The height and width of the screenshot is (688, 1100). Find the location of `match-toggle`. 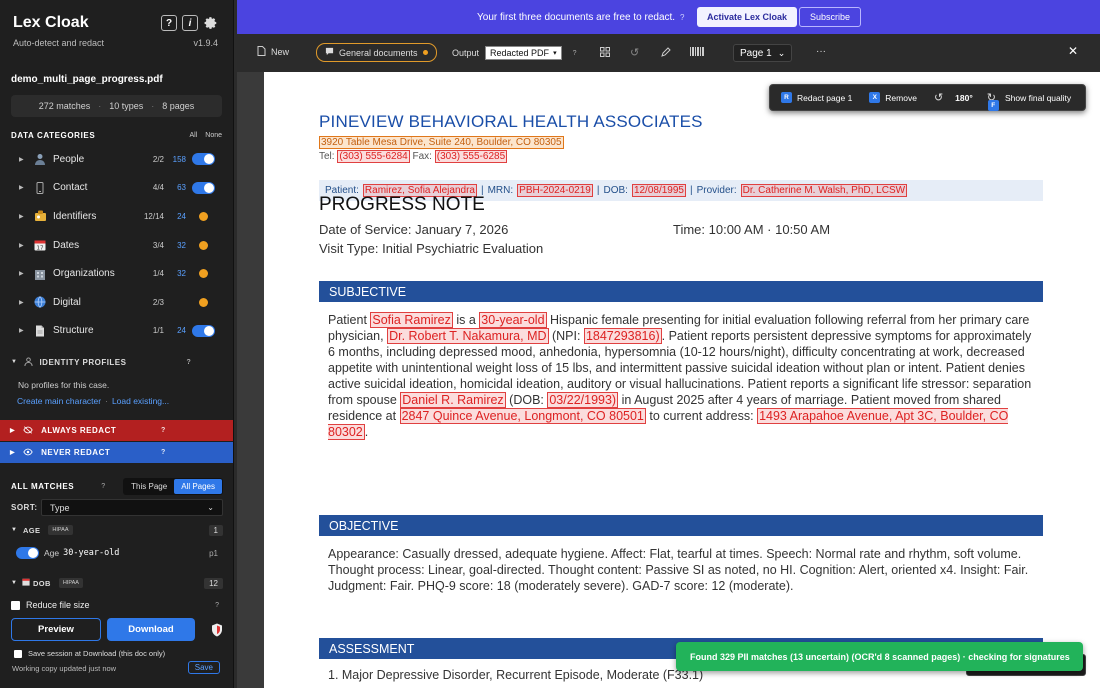

match-toggle is located at coordinates (27, 553).